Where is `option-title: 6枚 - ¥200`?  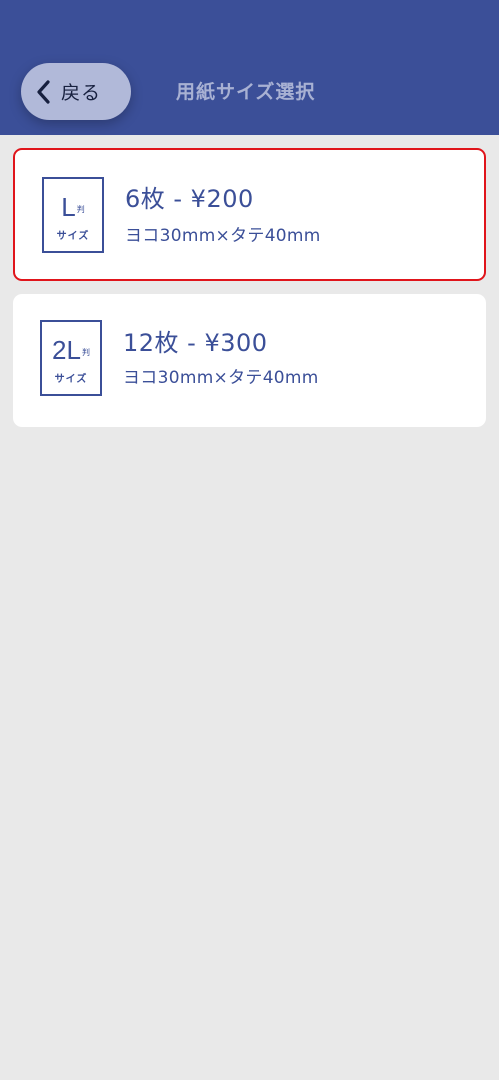 option-title: 6枚 - ¥200 is located at coordinates (189, 199).